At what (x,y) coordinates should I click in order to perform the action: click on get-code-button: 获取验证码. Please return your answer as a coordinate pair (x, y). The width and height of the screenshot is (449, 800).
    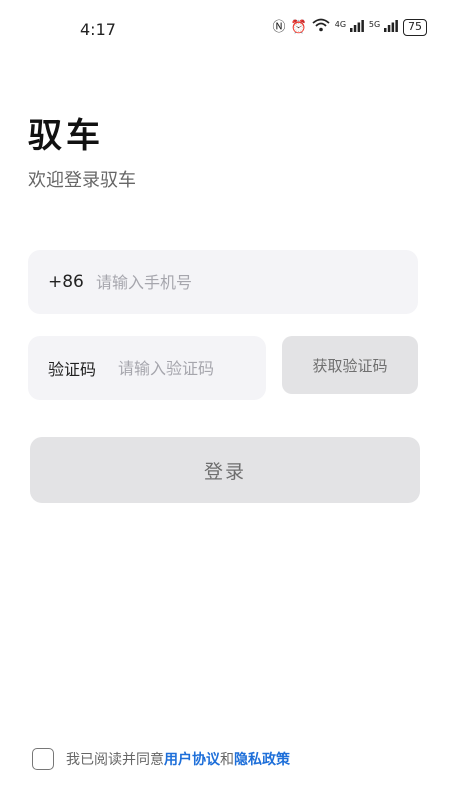
    Looking at the image, I should click on (350, 365).